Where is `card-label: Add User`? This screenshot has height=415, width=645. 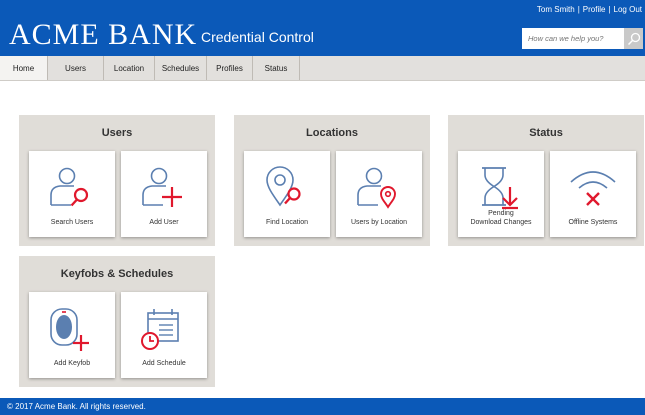
card-label: Add User is located at coordinates (164, 222).